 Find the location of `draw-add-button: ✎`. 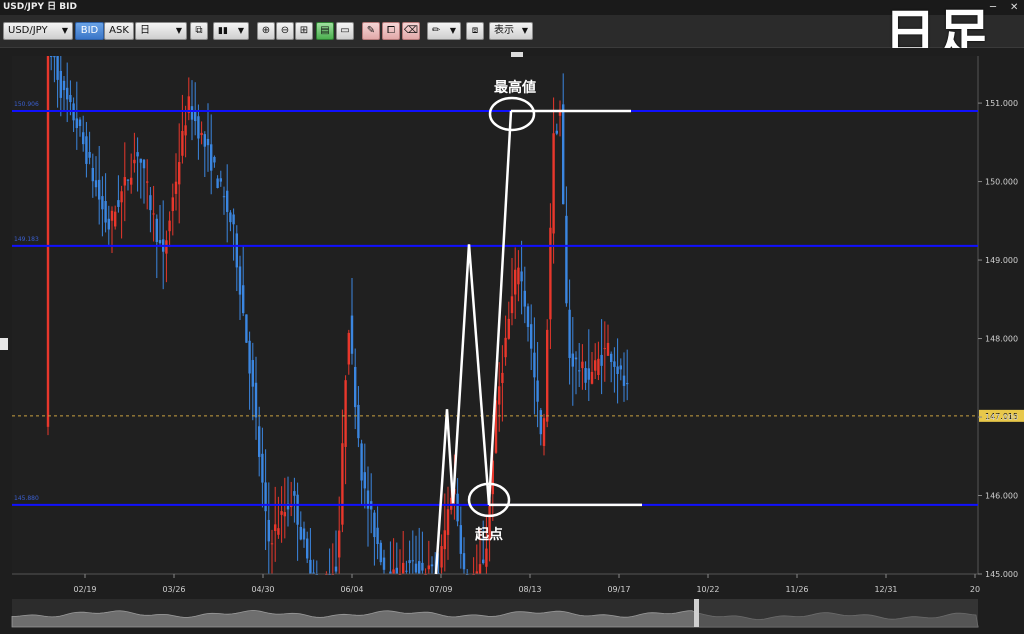

draw-add-button: ✎ is located at coordinates (371, 31).